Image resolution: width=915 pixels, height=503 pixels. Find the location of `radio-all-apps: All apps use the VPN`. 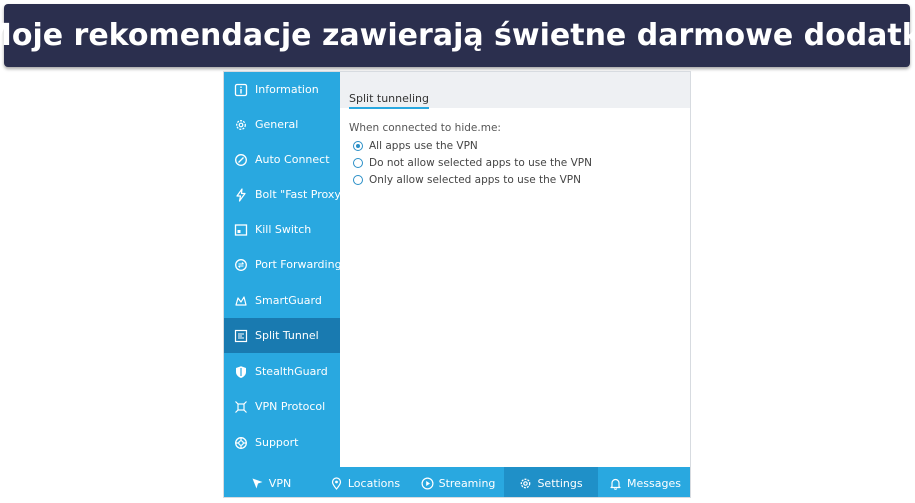

radio-all-apps: All apps use the VPN is located at coordinates (415, 146).